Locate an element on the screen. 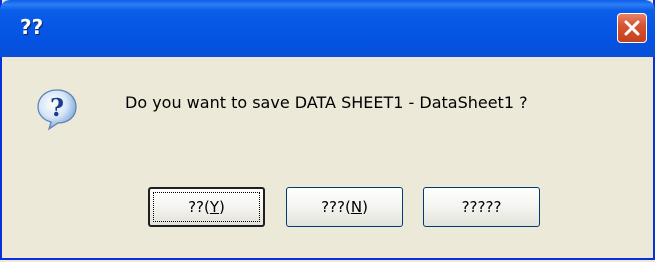 The height and width of the screenshot is (262, 655). yes-button: ??(Y) is located at coordinates (206, 207).